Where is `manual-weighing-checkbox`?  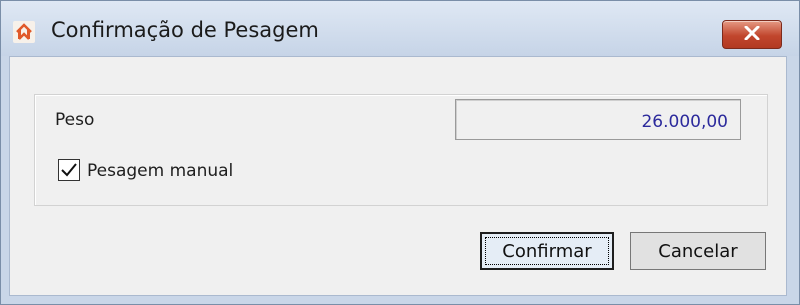
manual-weighing-checkbox is located at coordinates (69, 170).